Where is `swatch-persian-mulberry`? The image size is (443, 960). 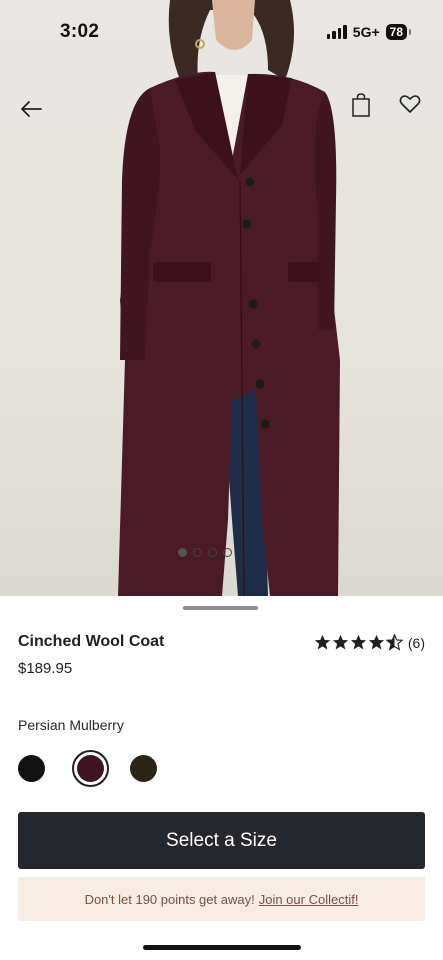 swatch-persian-mulberry is located at coordinates (90, 768).